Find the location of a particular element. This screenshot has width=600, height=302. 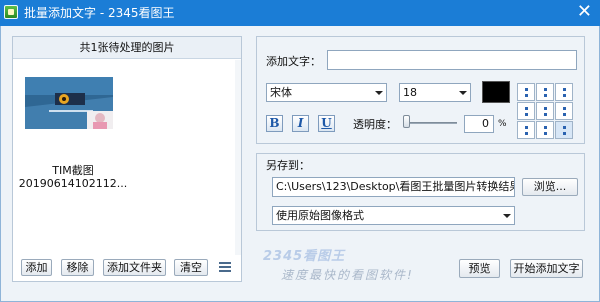

image-list-toolbar: 添加 移除 添加文件夹 清空 is located at coordinates (127, 268).